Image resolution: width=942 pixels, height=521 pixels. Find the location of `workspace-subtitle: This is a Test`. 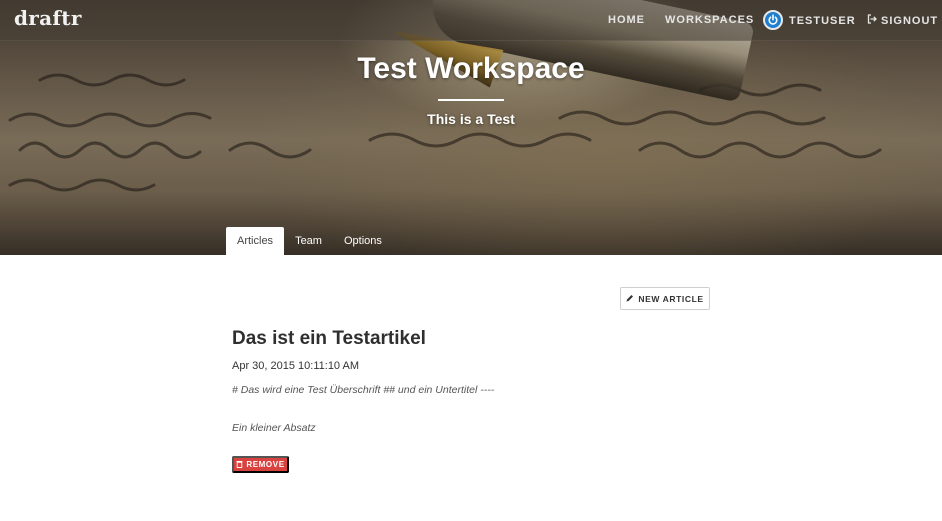

workspace-subtitle: This is a Test is located at coordinates (471, 119).